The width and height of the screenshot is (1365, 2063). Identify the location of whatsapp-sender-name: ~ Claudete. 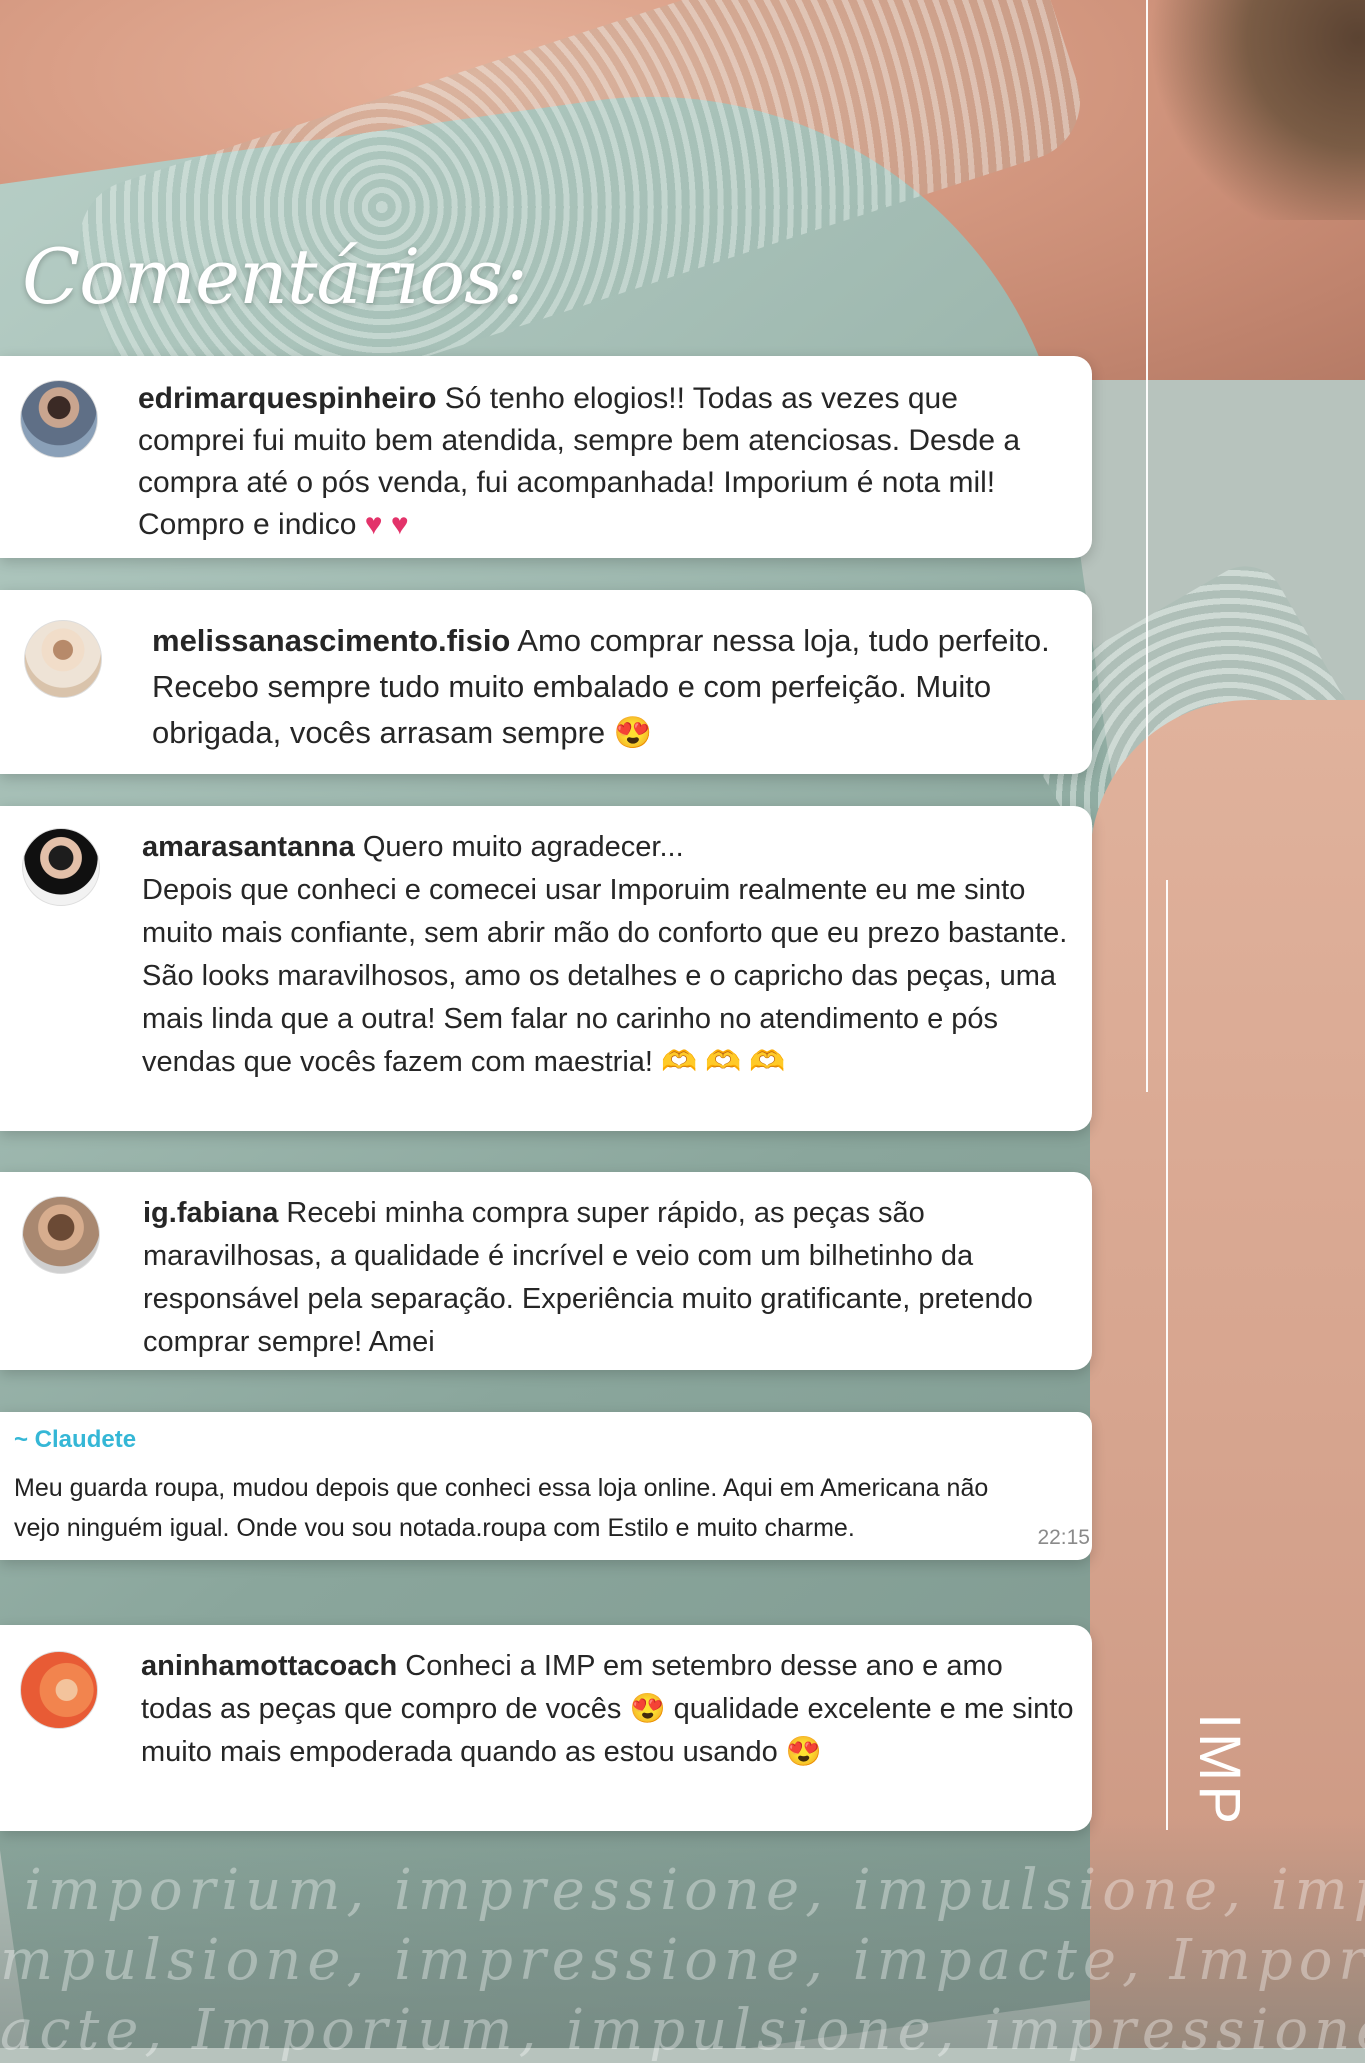
(75, 1439).